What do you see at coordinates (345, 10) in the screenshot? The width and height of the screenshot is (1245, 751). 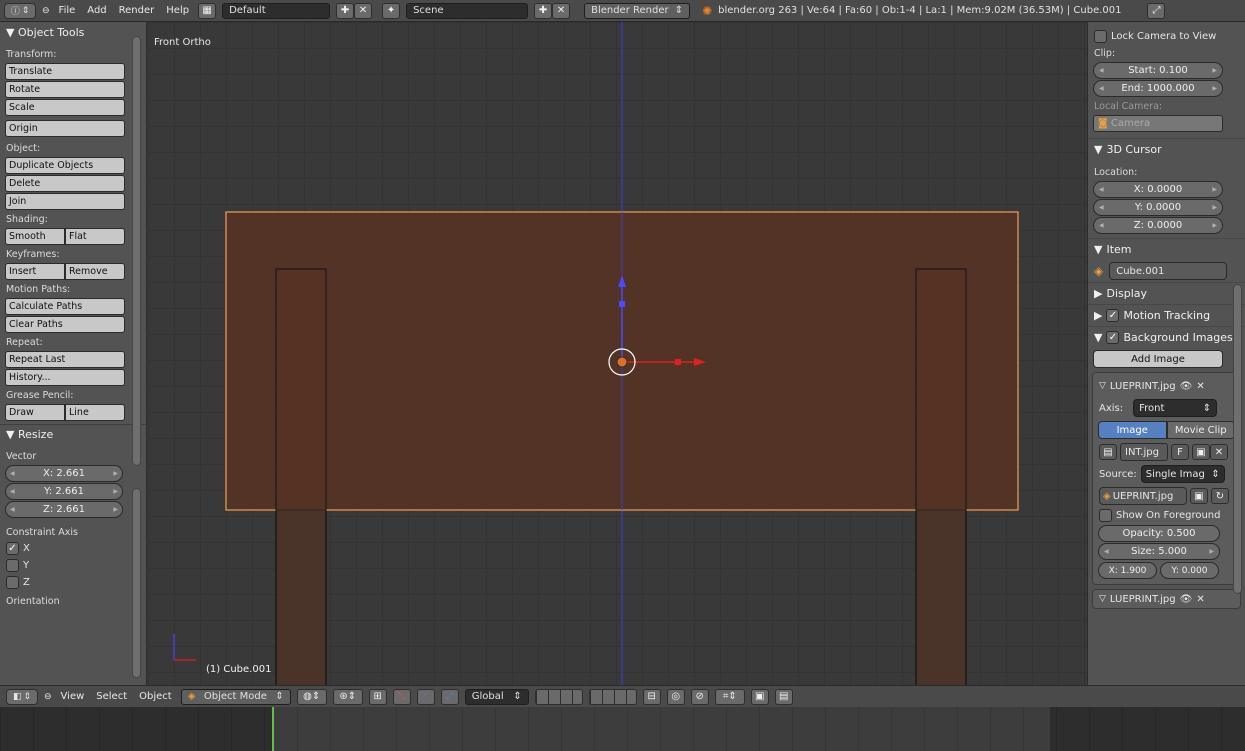 I see `add-layout-icon: ✚` at bounding box center [345, 10].